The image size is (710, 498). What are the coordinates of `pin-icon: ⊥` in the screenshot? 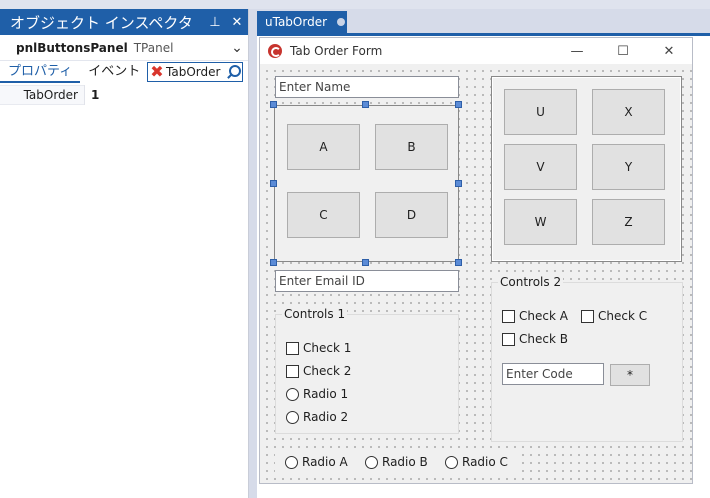 It's located at (215, 22).